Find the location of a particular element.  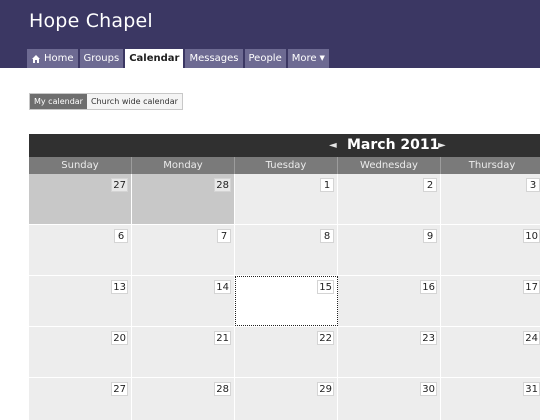

calendar-day-cell: 14 is located at coordinates (183, 301).